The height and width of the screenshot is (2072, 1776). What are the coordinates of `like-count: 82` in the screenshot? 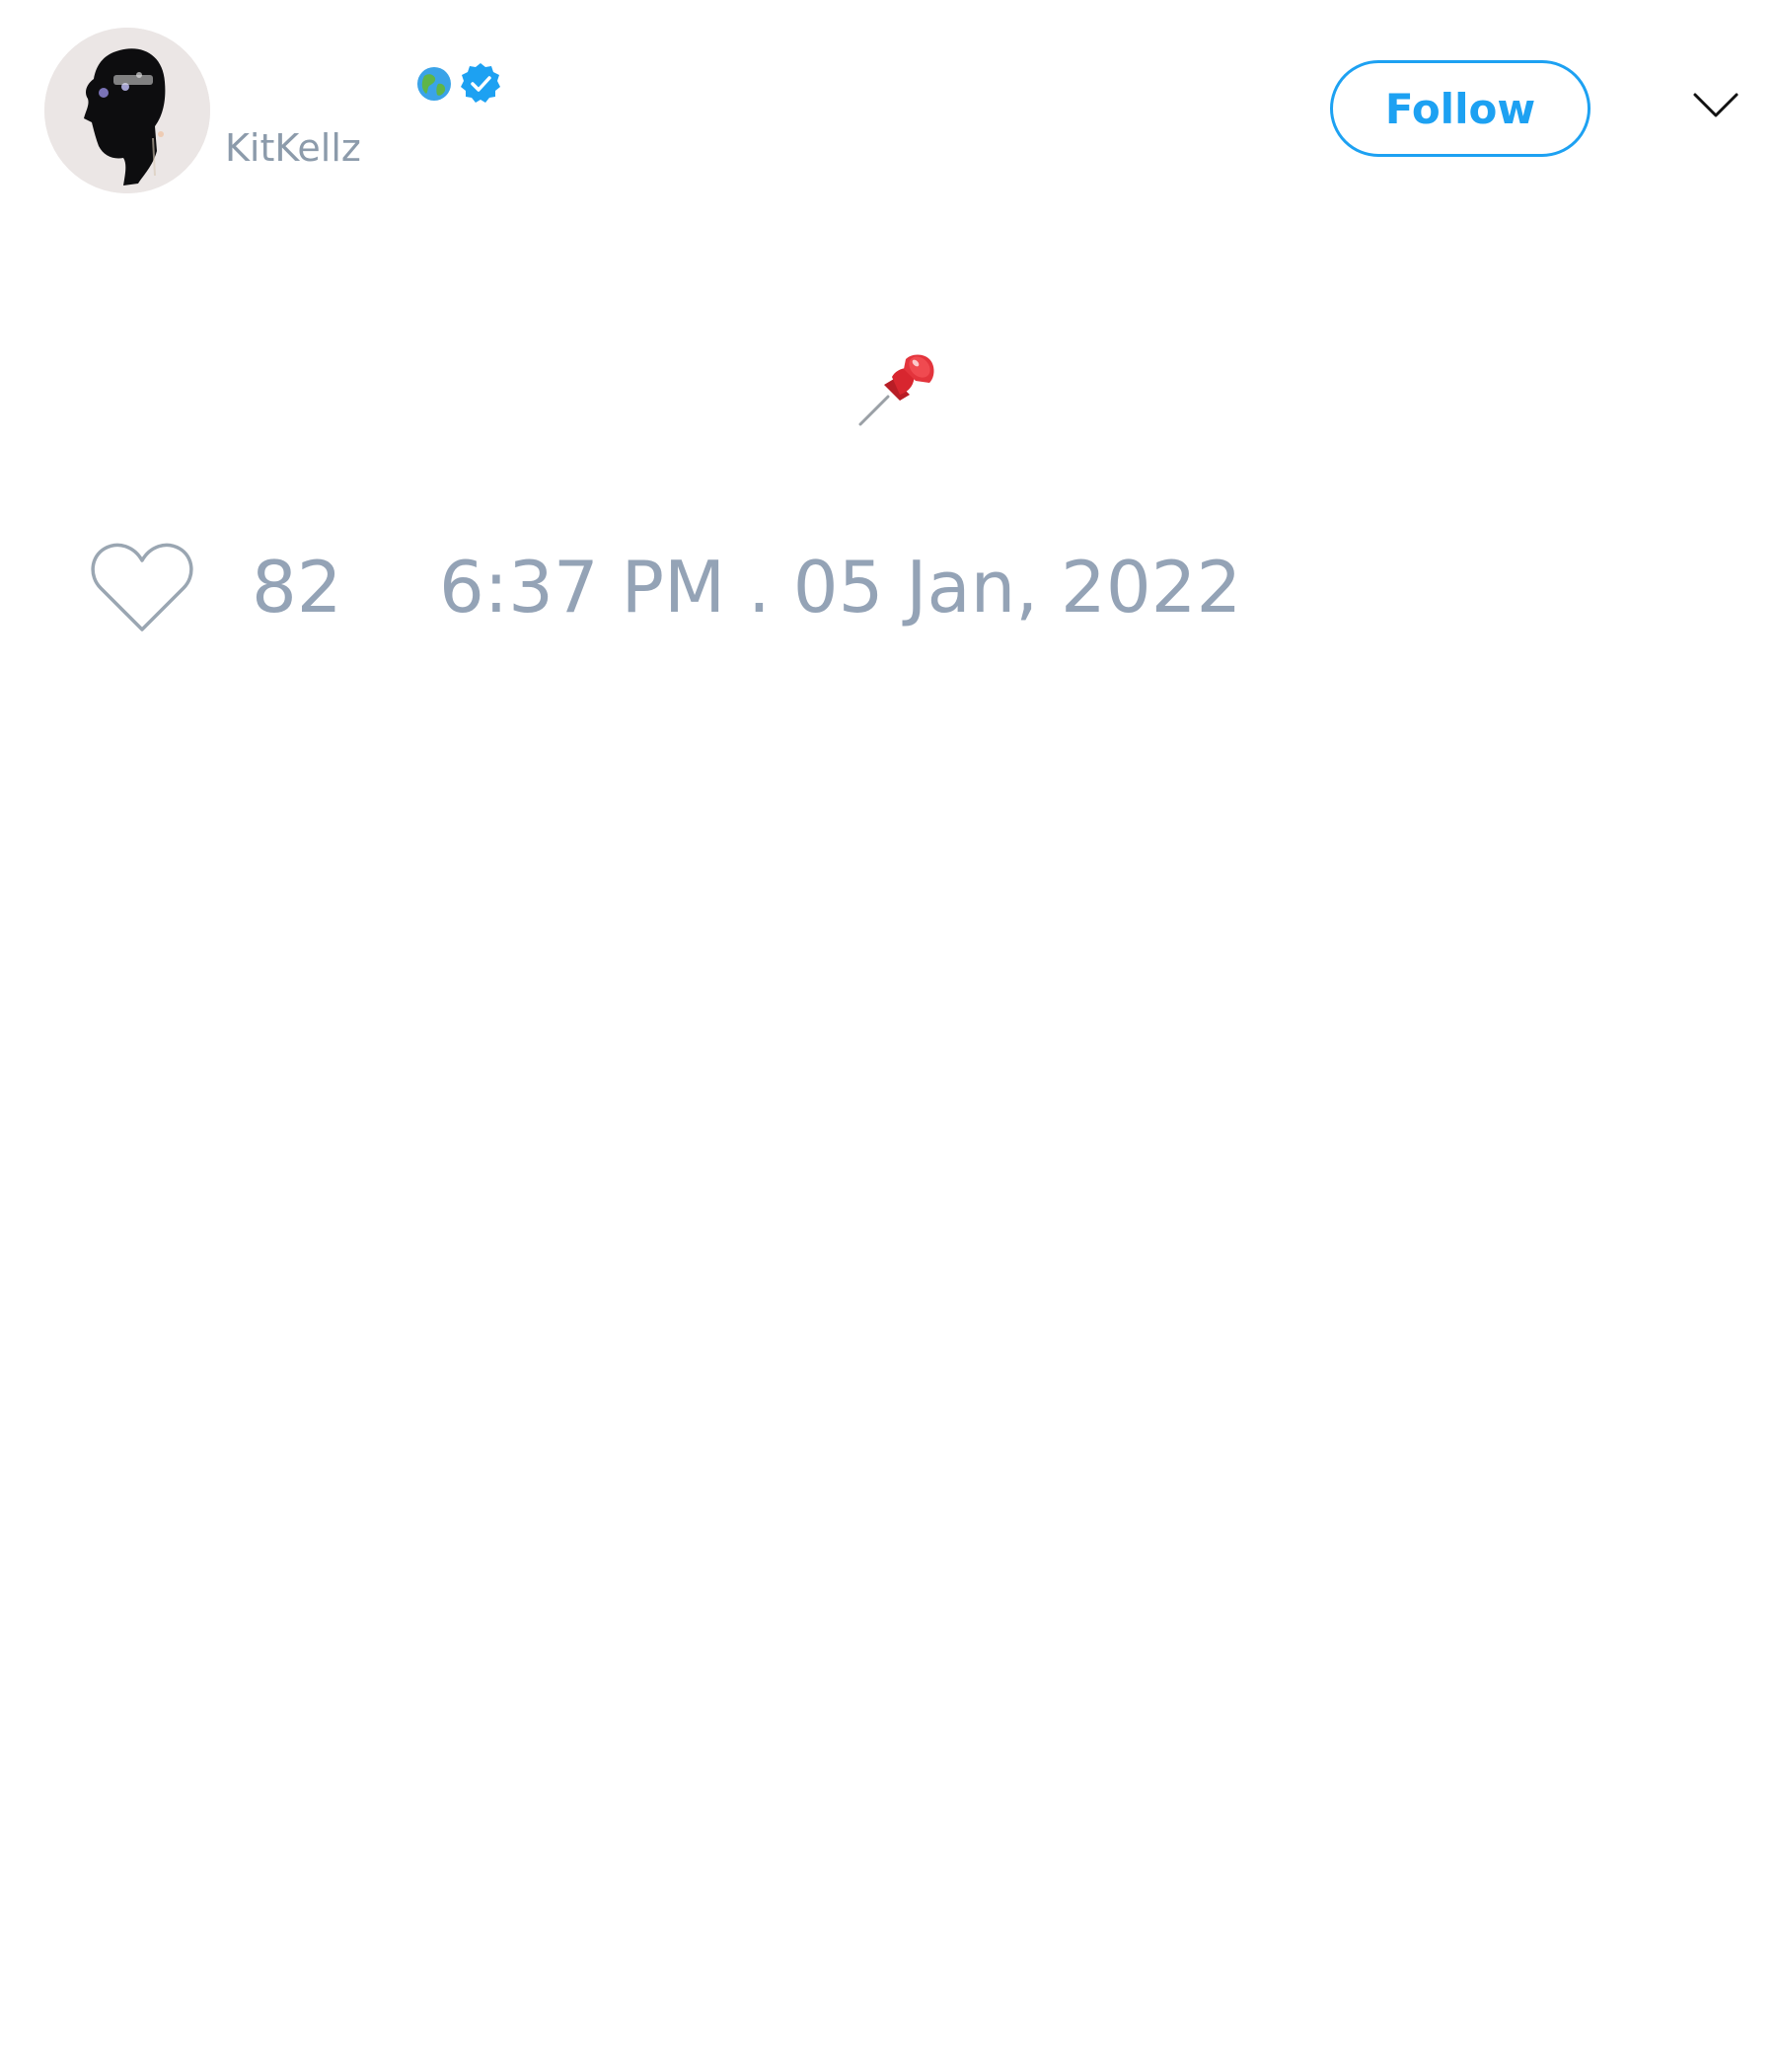 It's located at (297, 588).